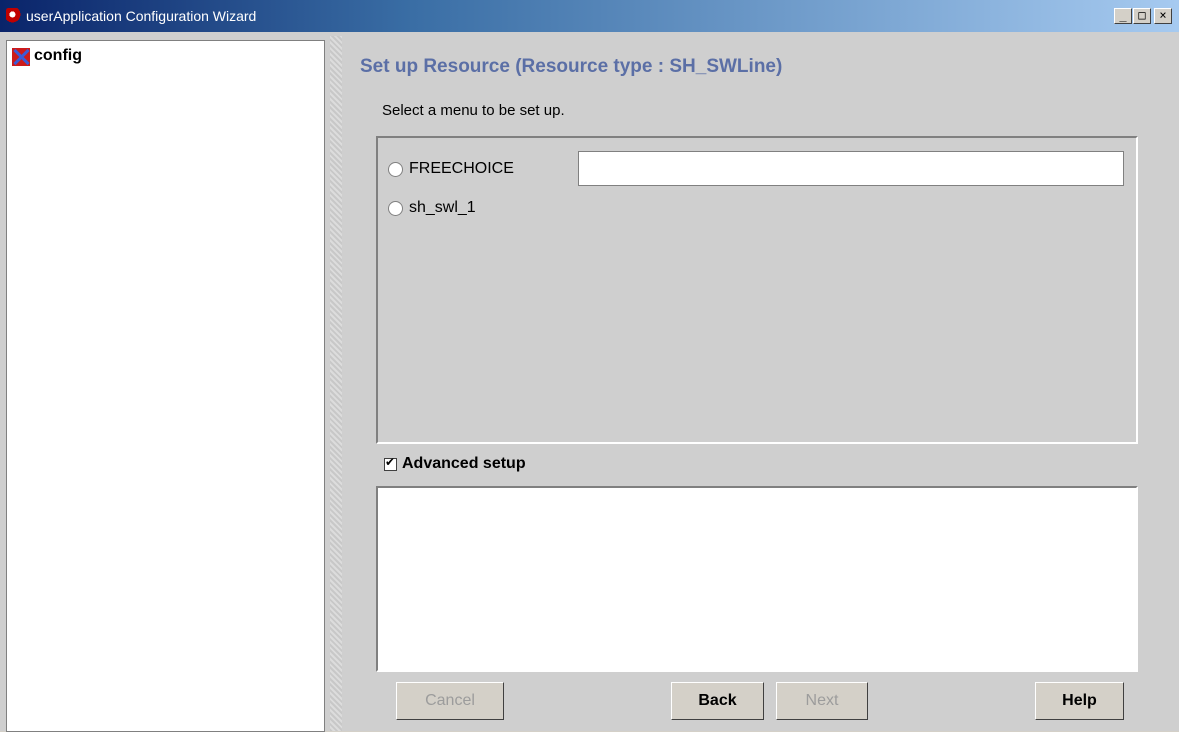 This screenshot has width=1179, height=732. Describe the element at coordinates (442, 207) in the screenshot. I see `sh-swl-1-label: sh_swl_1` at that location.